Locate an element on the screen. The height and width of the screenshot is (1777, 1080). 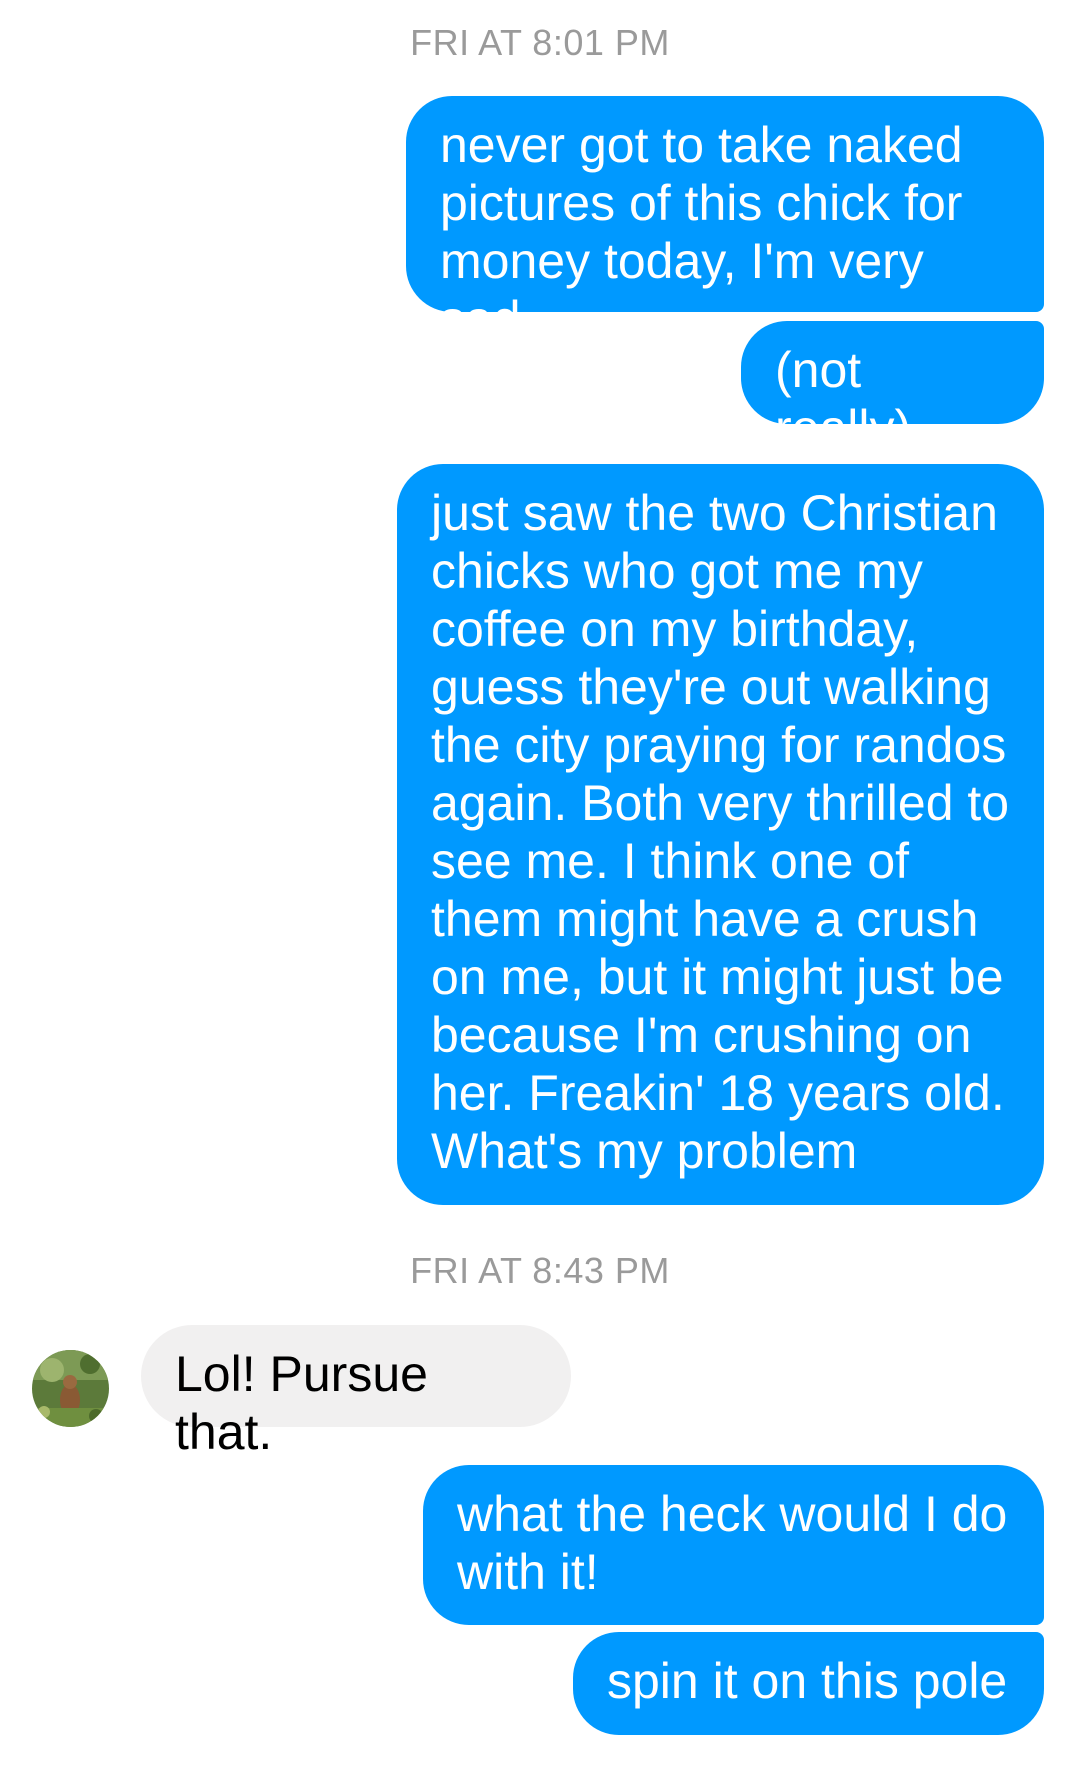
timestamp: FRI AT 8:01 PM is located at coordinates (540, 42).